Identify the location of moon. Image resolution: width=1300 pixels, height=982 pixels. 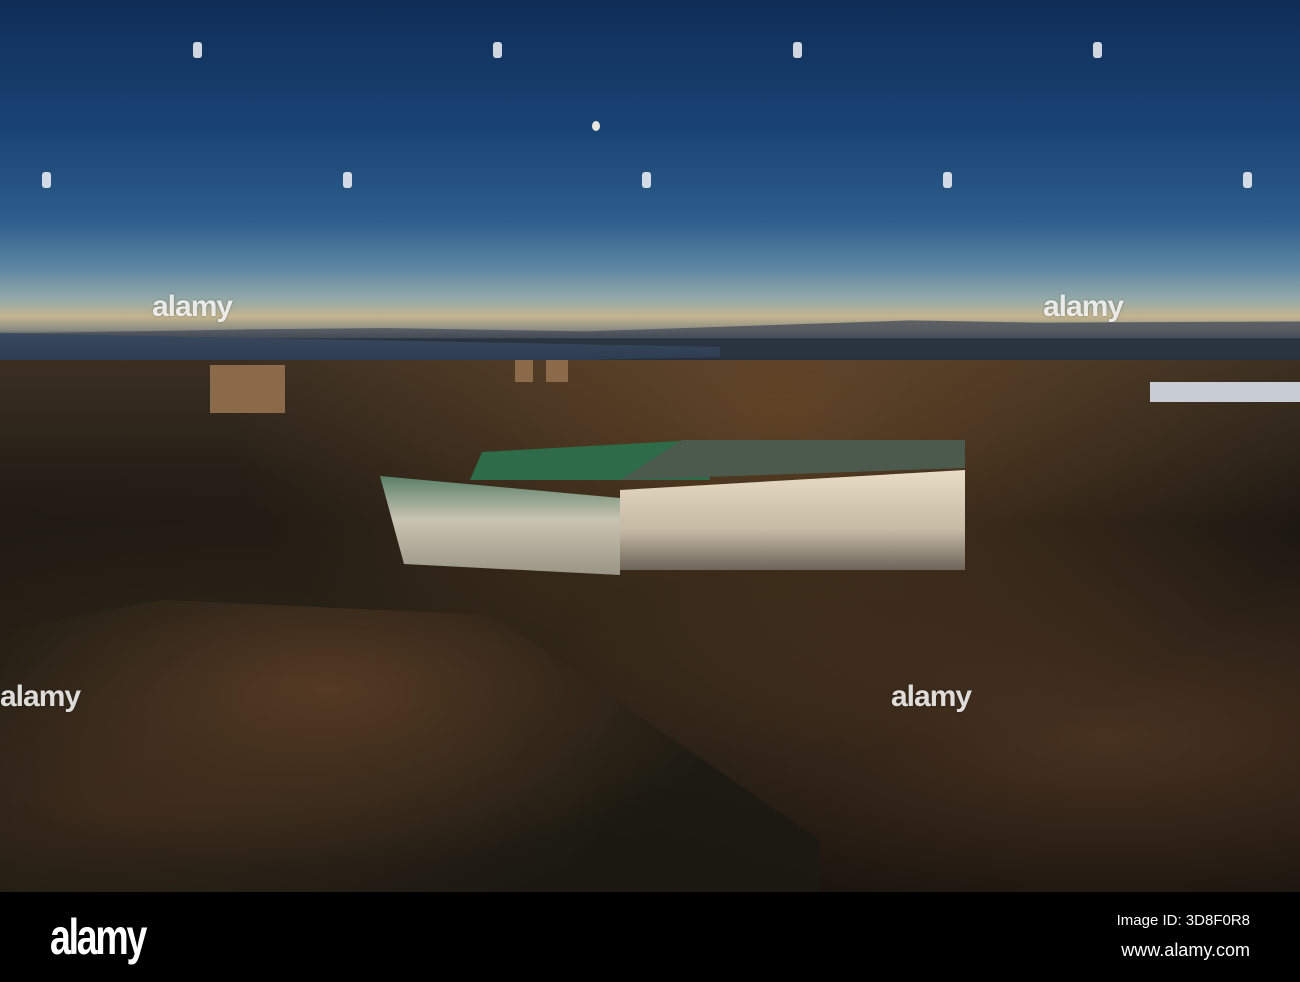
(596, 126).